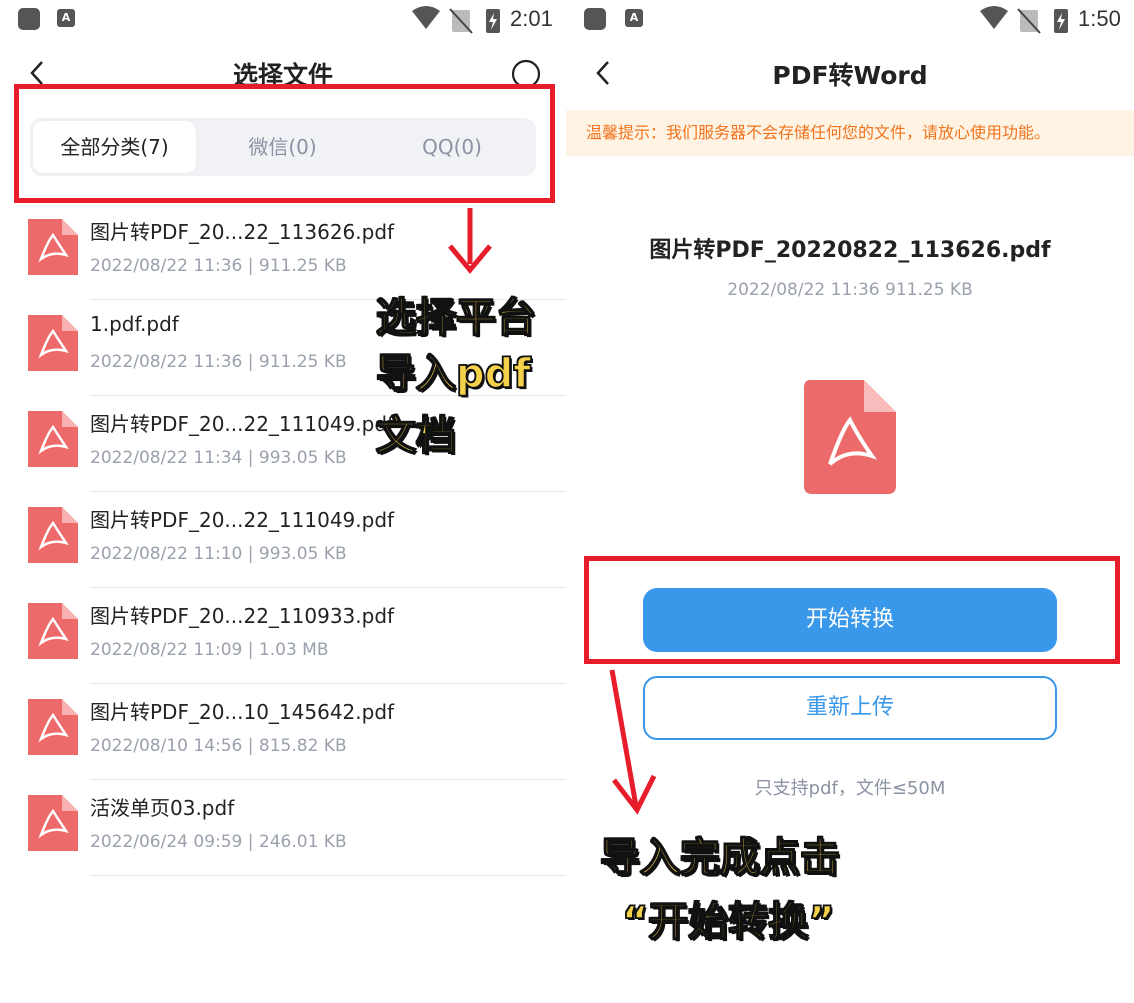  What do you see at coordinates (1099, 18) in the screenshot?
I see `status-time: 1:50` at bounding box center [1099, 18].